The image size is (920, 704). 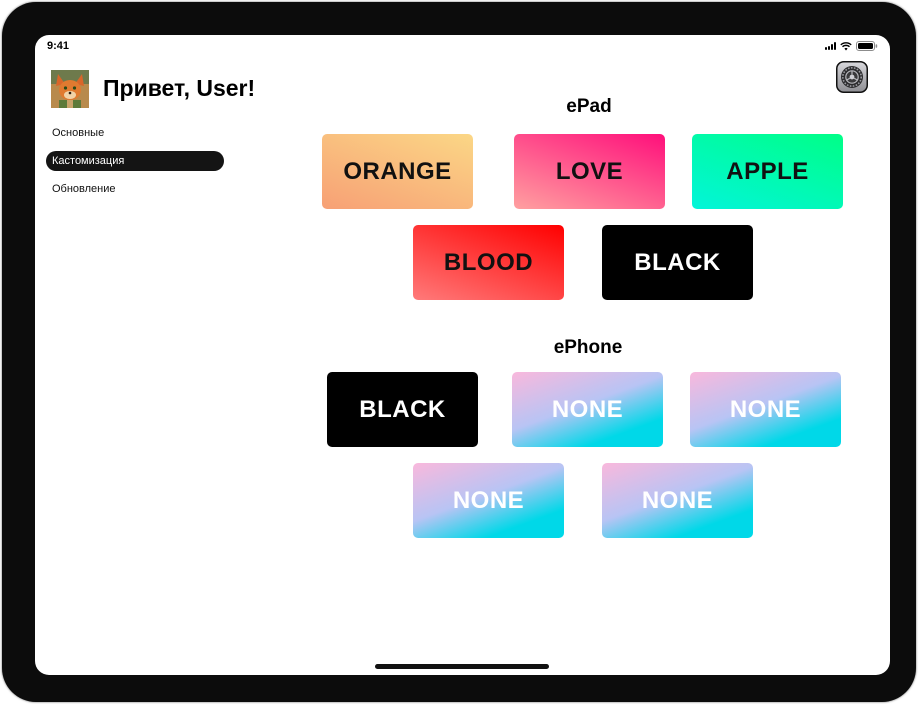 I want to click on theme-tile-ephone-none-2: NONE, so click(x=765, y=409).